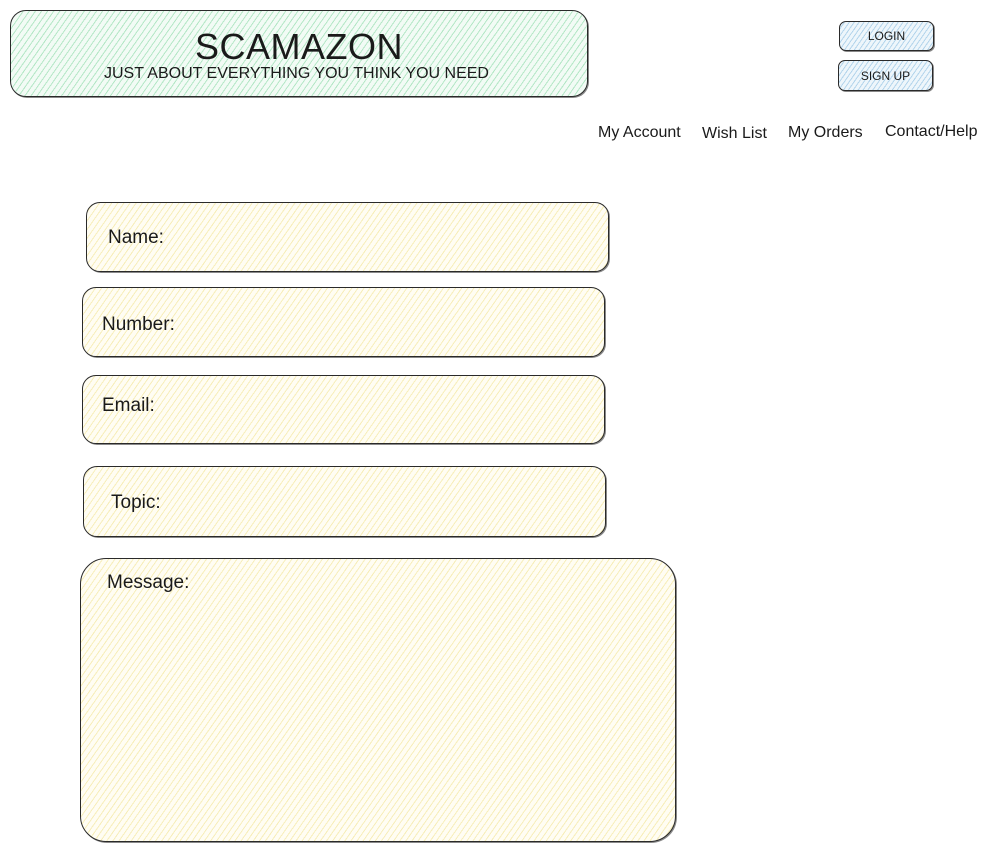 This screenshot has width=987, height=852. I want to click on number-field-label: Number:, so click(138, 324).